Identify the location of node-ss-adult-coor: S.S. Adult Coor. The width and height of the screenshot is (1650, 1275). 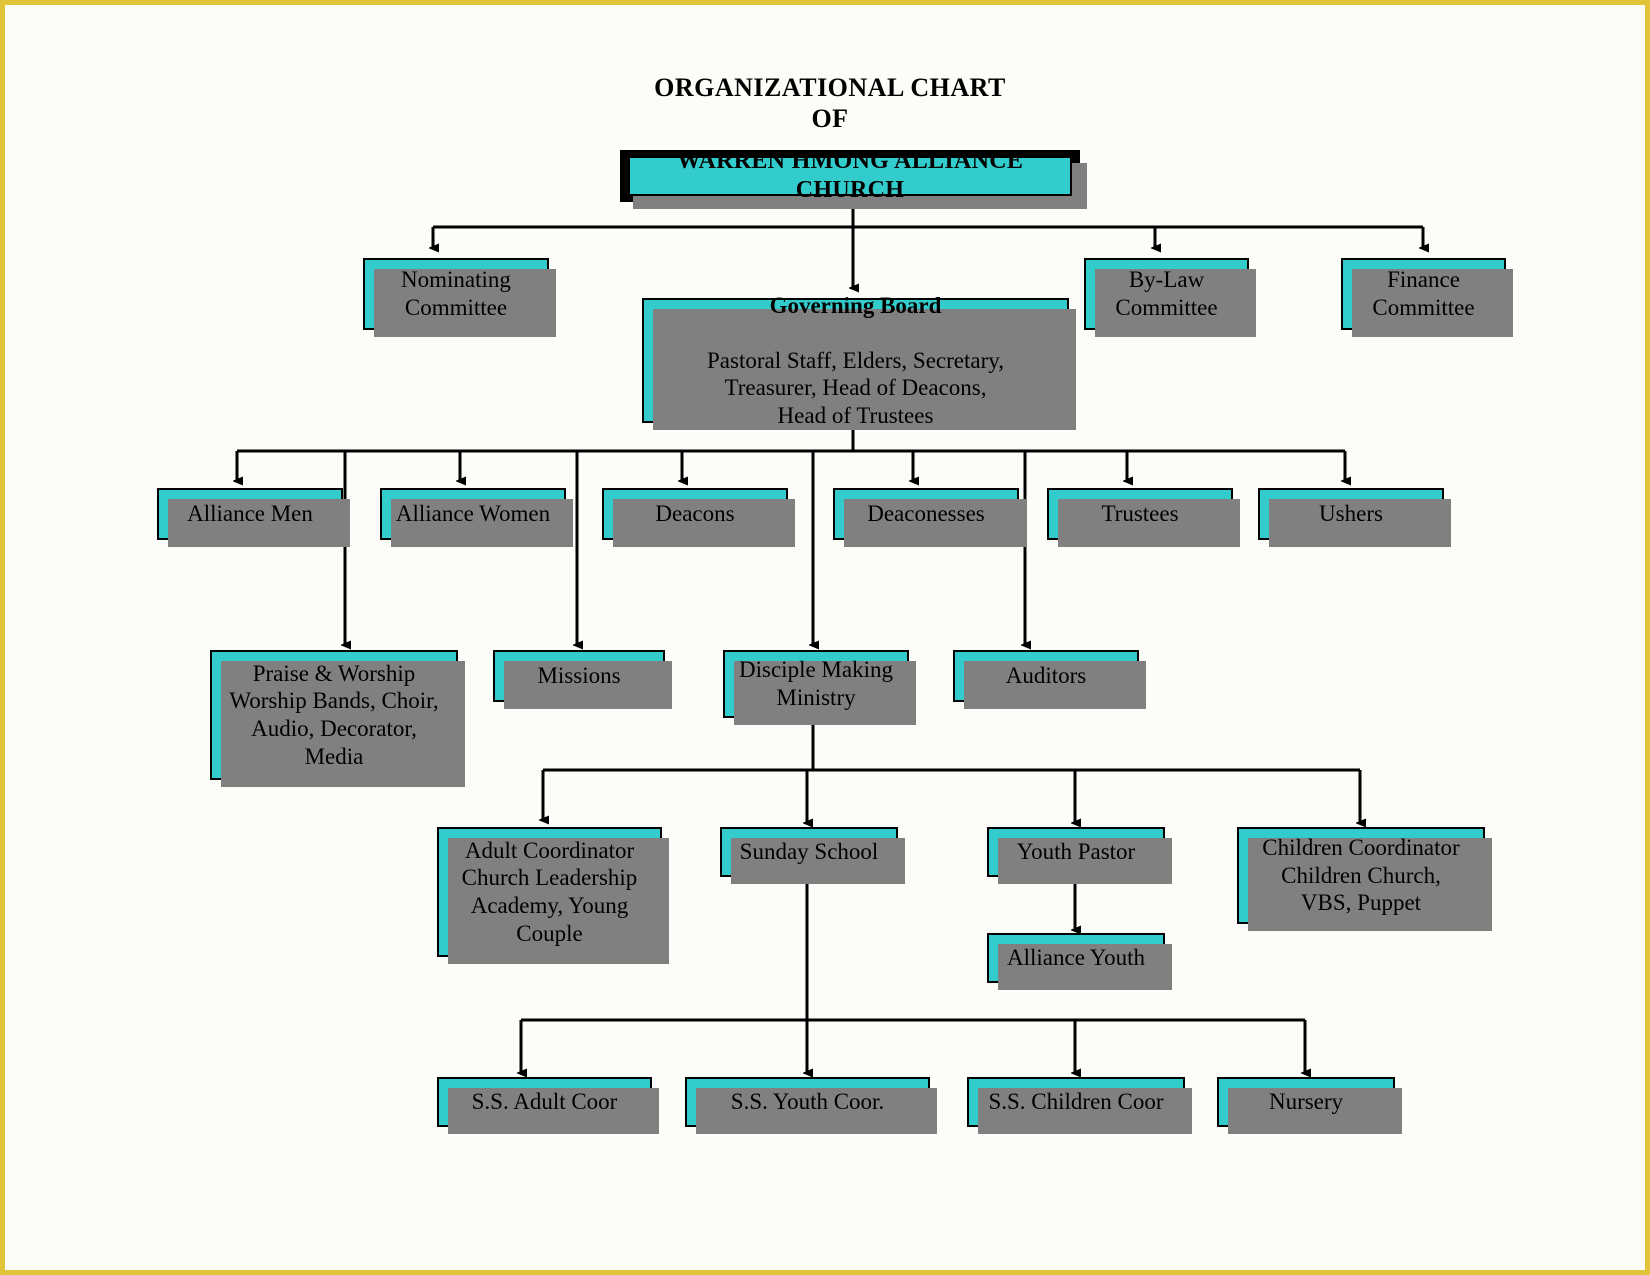
(548, 1105).